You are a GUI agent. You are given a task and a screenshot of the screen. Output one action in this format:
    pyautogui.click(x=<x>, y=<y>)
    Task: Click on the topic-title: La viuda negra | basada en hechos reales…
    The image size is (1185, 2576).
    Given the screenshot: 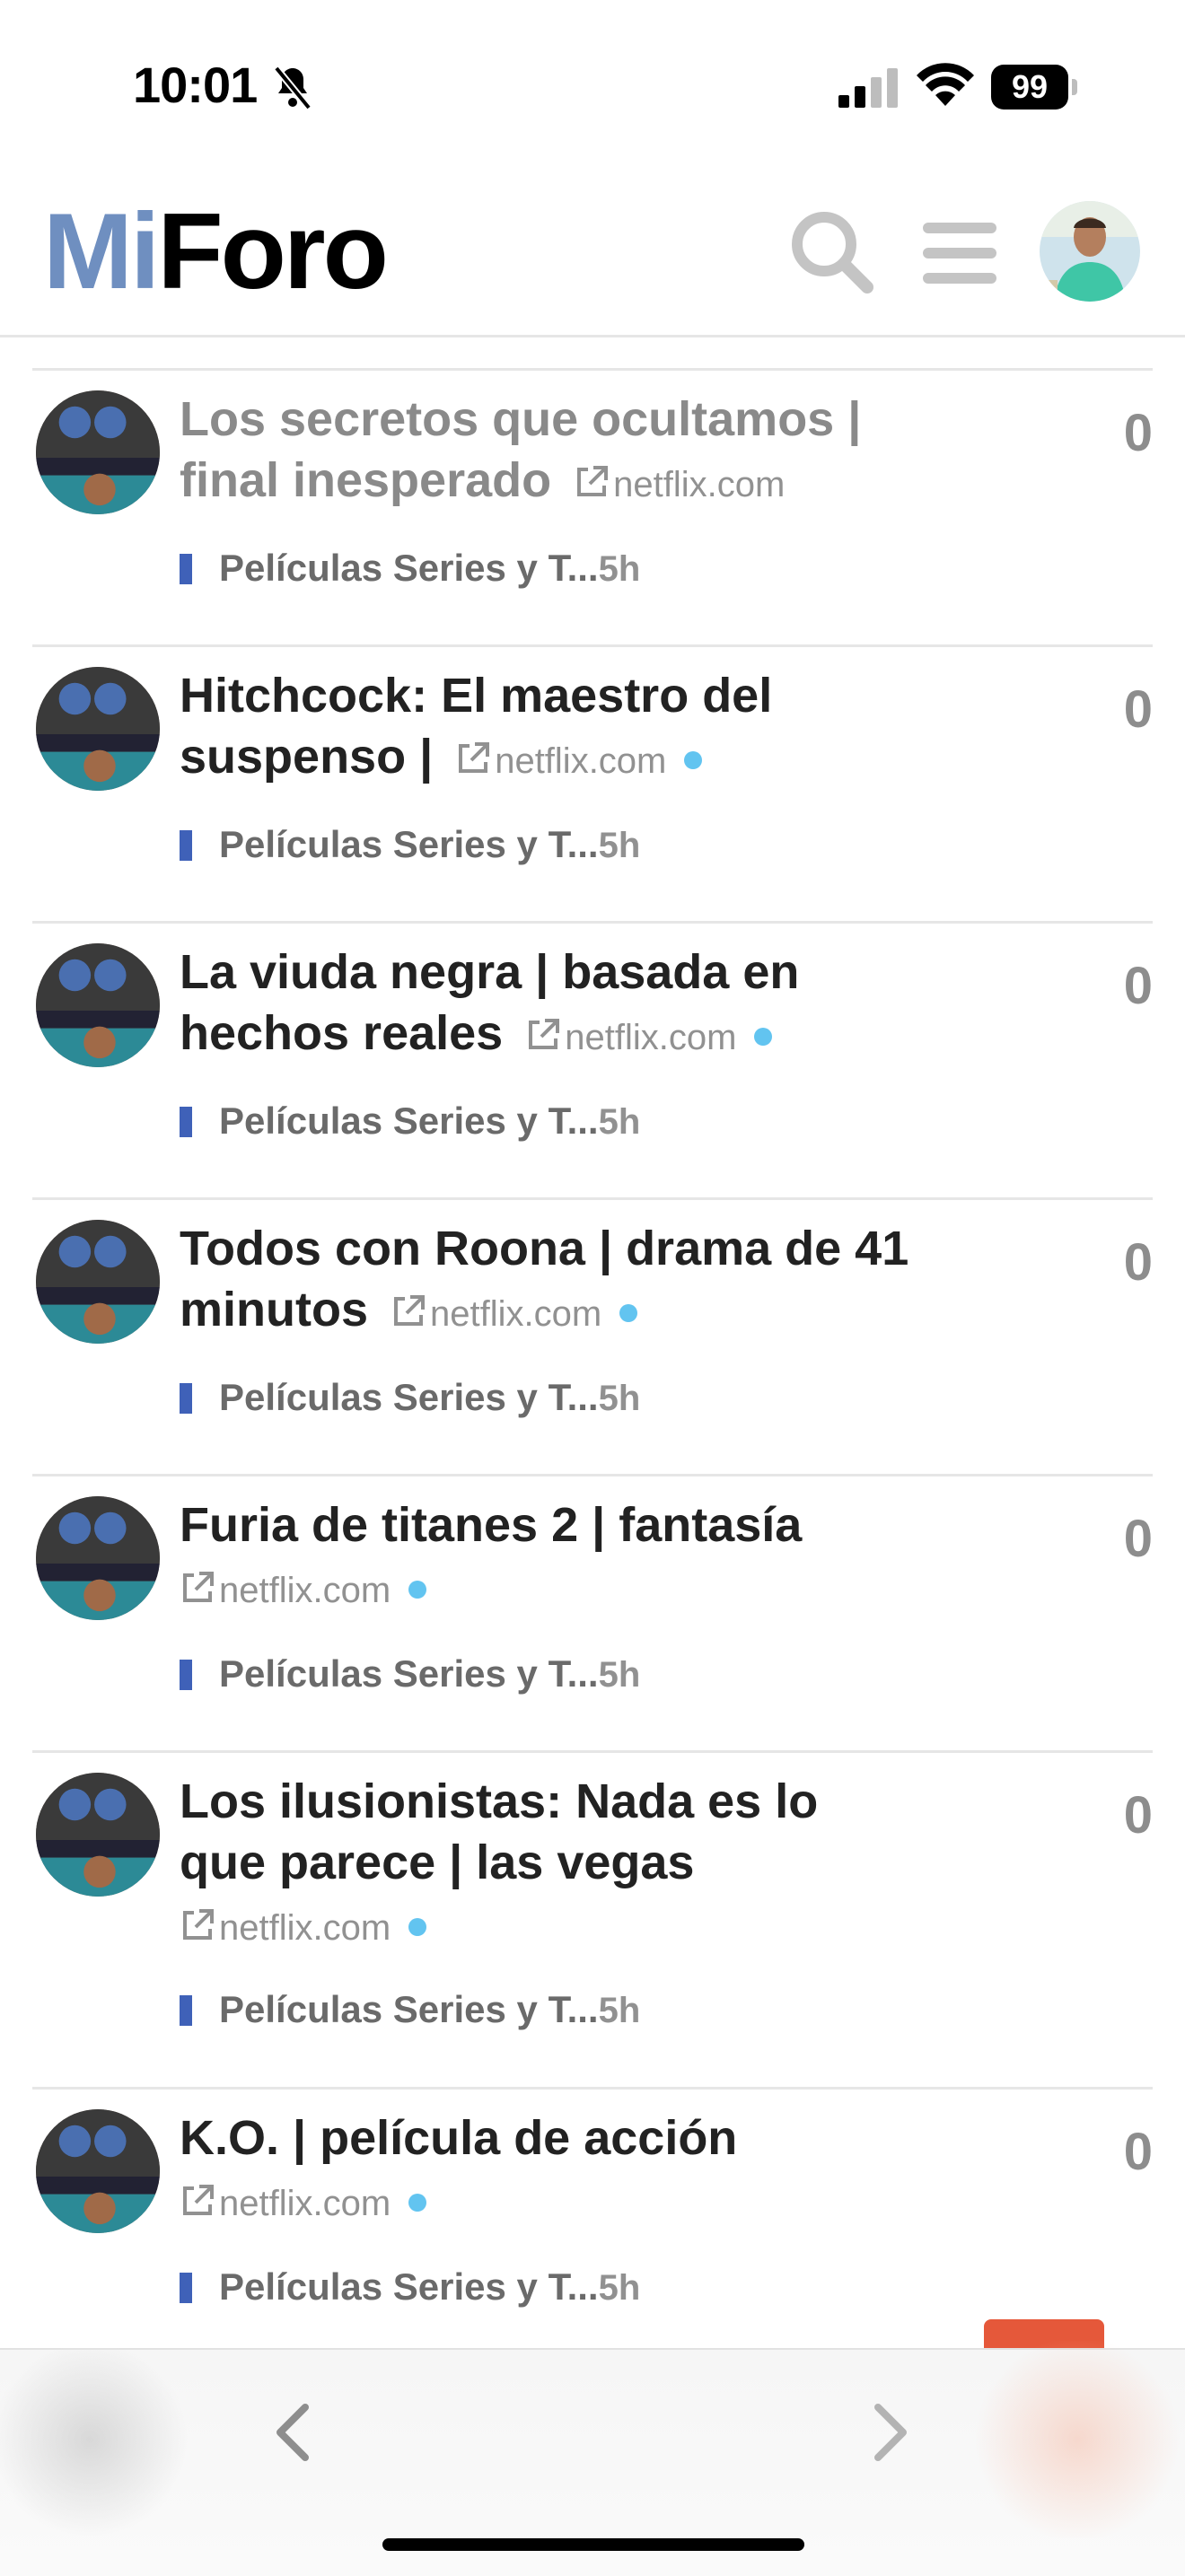 What is the action you would take?
    pyautogui.click(x=548, y=1005)
    